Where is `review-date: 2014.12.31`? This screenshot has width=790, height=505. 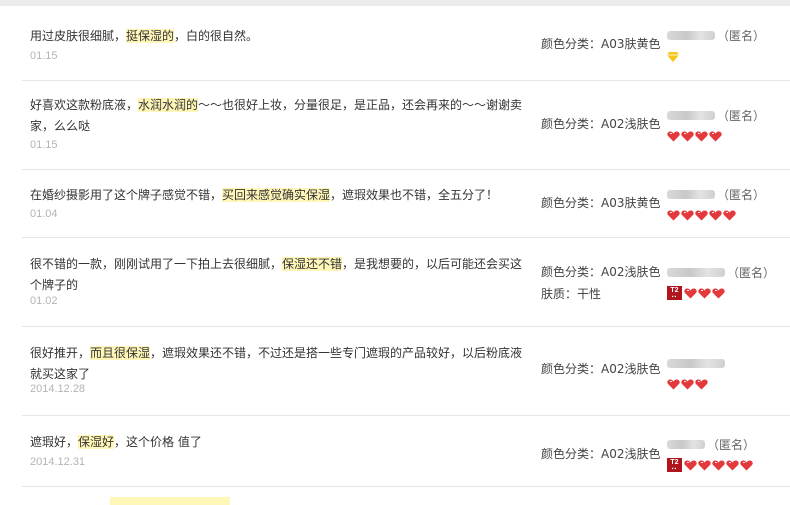 review-date: 2014.12.31 is located at coordinates (58, 462).